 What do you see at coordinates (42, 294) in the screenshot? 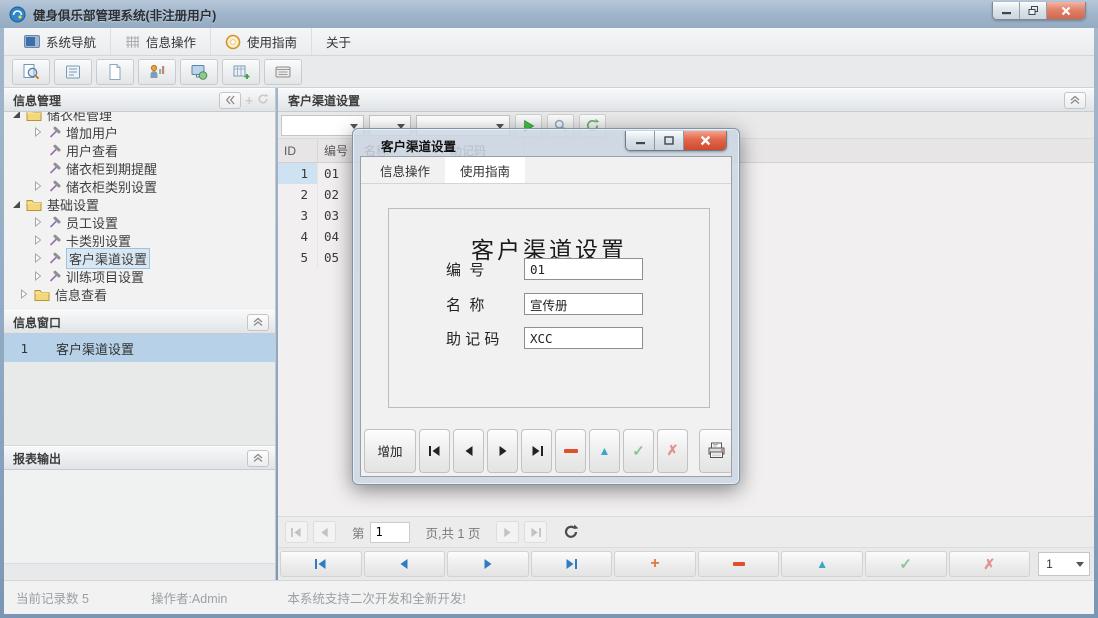
I see `folder-icon` at bounding box center [42, 294].